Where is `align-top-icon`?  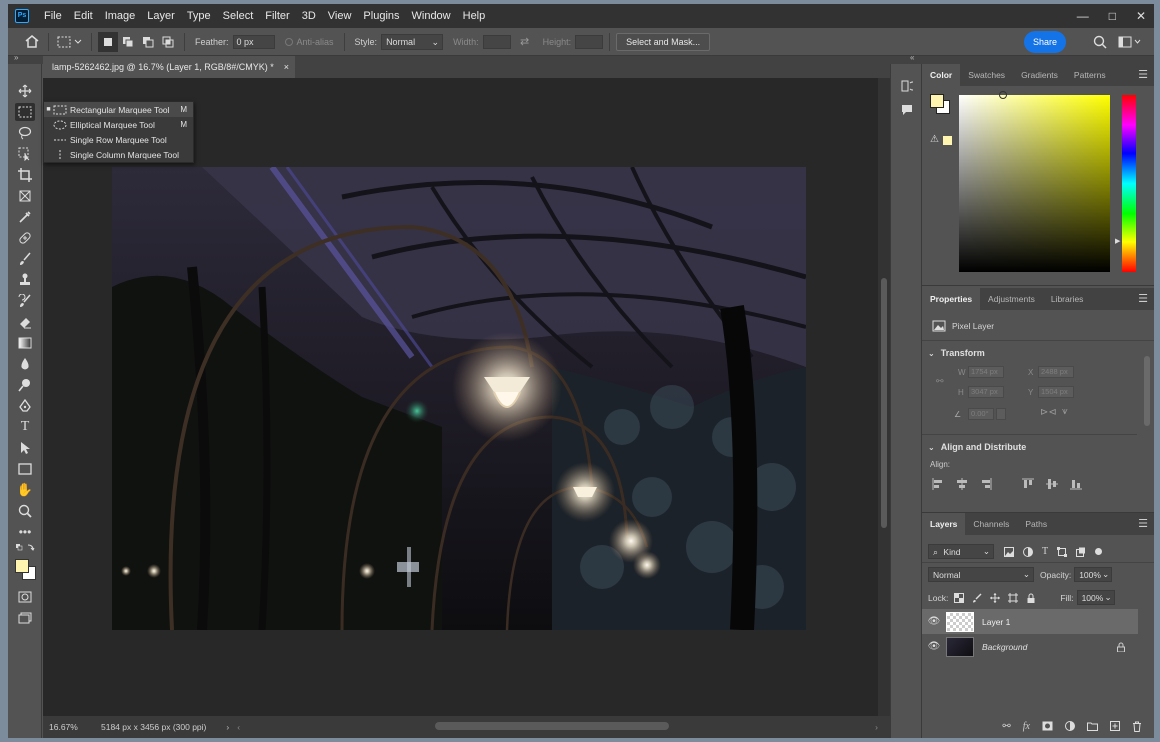
align-top-icon is located at coordinates (1028, 484).